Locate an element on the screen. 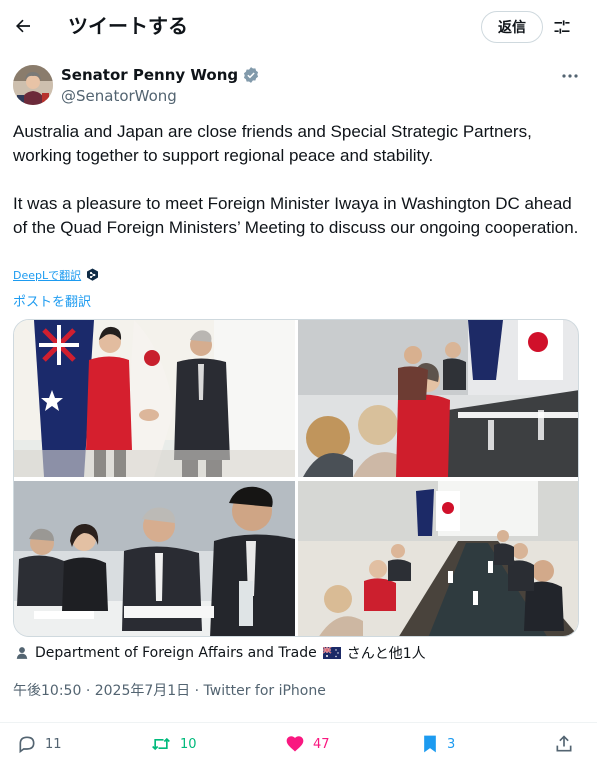  retweet-count: 10 is located at coordinates (188, 744).